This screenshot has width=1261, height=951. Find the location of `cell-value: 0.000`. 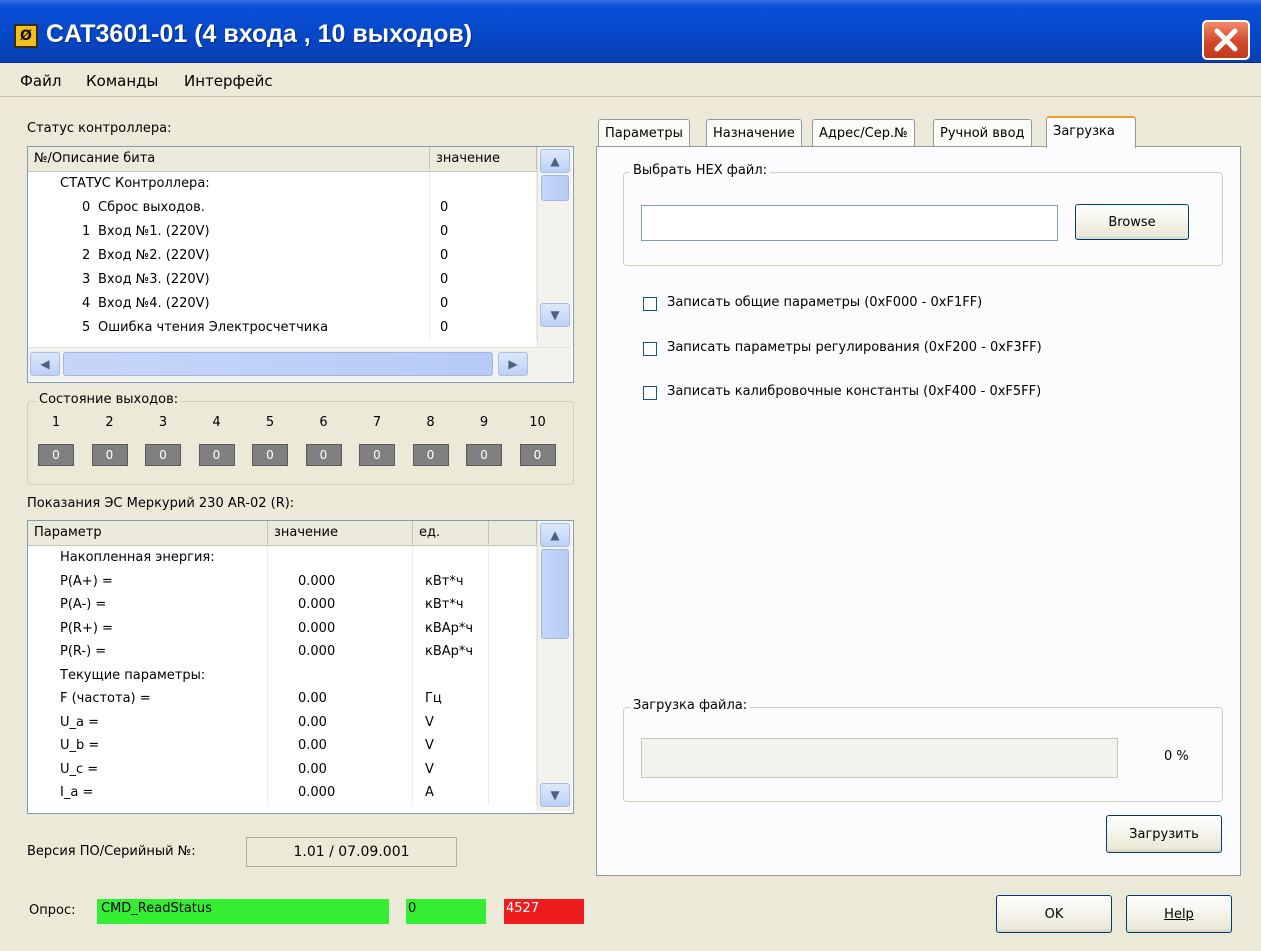

cell-value: 0.000 is located at coordinates (340, 652).